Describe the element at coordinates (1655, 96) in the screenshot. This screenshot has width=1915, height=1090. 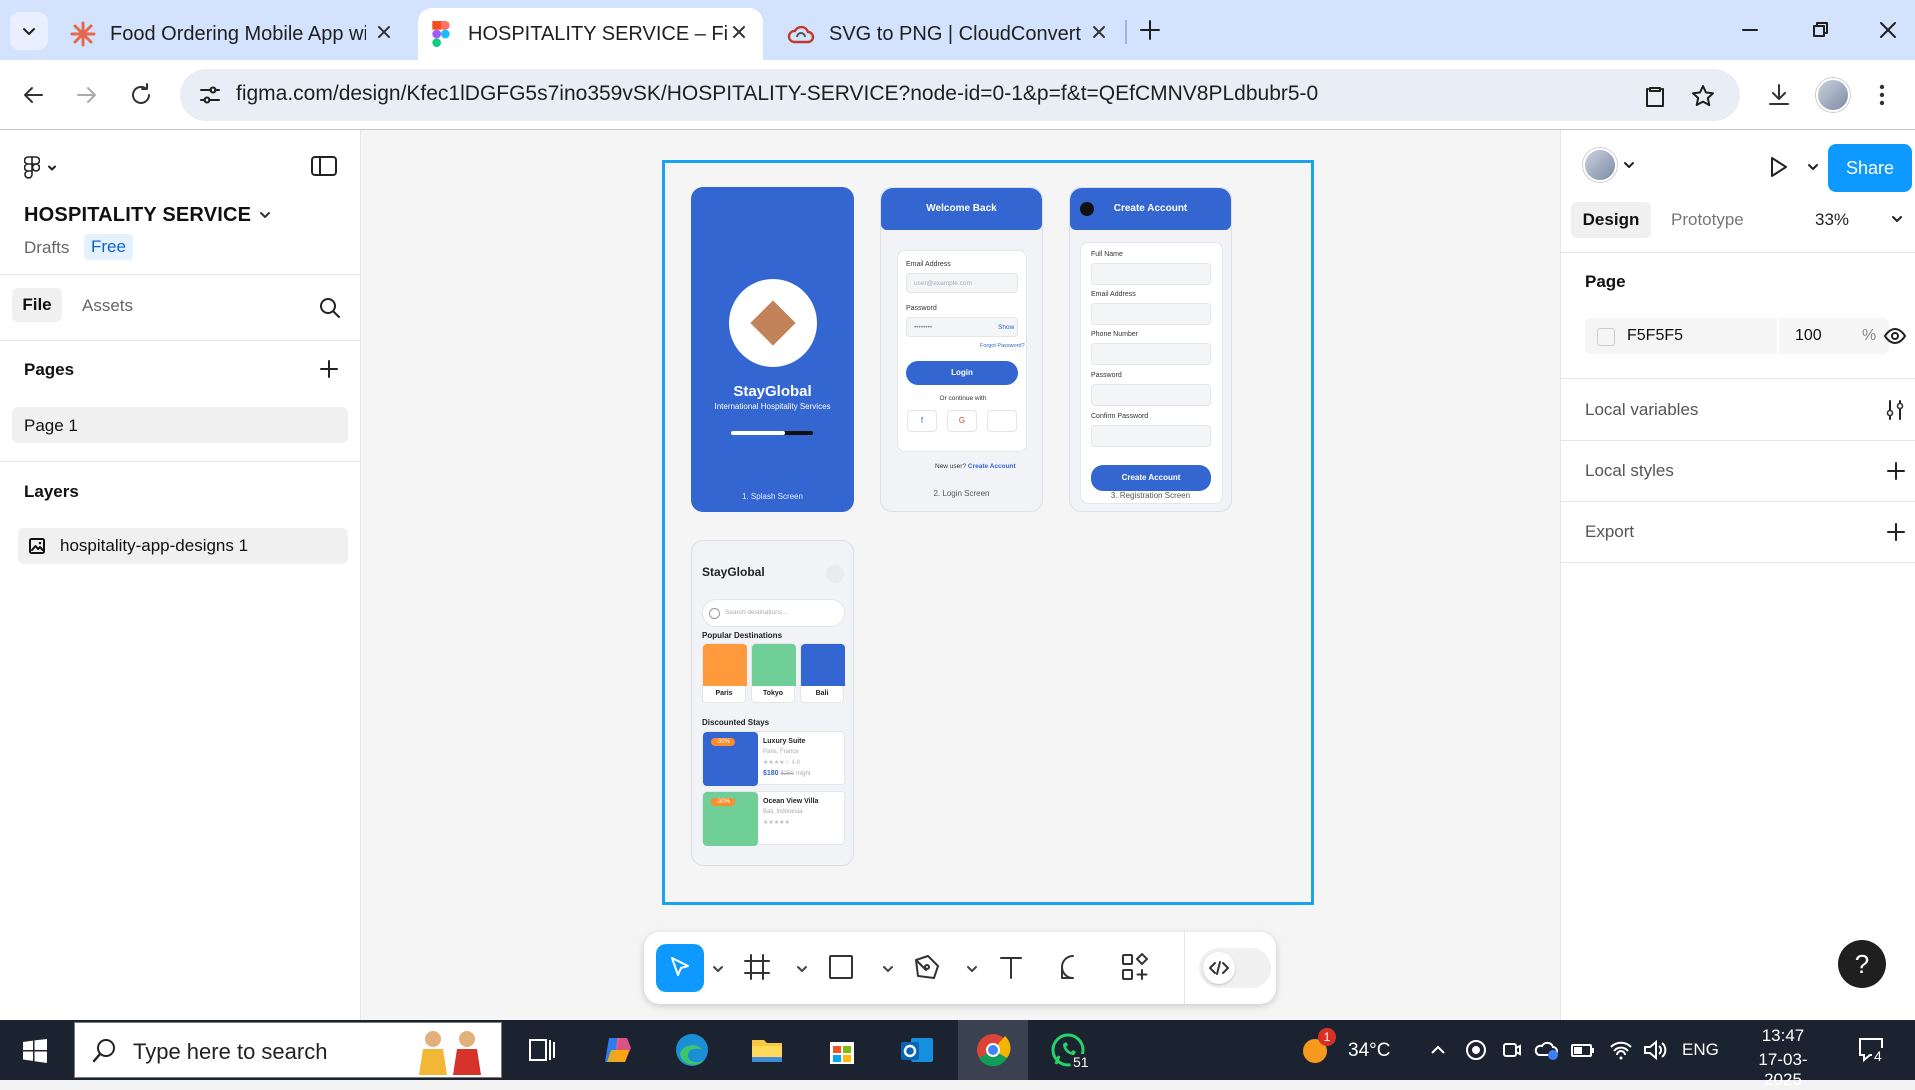
I see `clipboard-icon` at that location.